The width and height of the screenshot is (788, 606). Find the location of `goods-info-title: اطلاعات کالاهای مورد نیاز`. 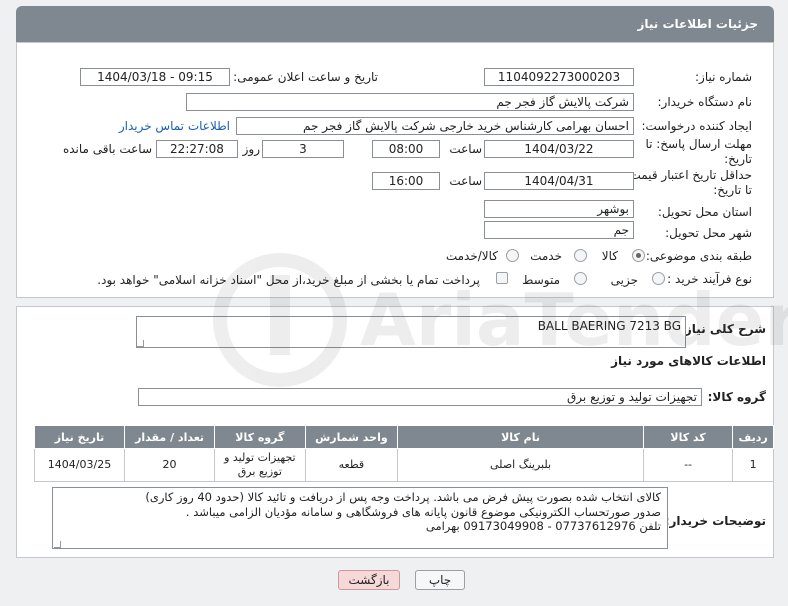

goods-info-title: اطلاعات کالاهای مورد نیاز is located at coordinates (688, 361).